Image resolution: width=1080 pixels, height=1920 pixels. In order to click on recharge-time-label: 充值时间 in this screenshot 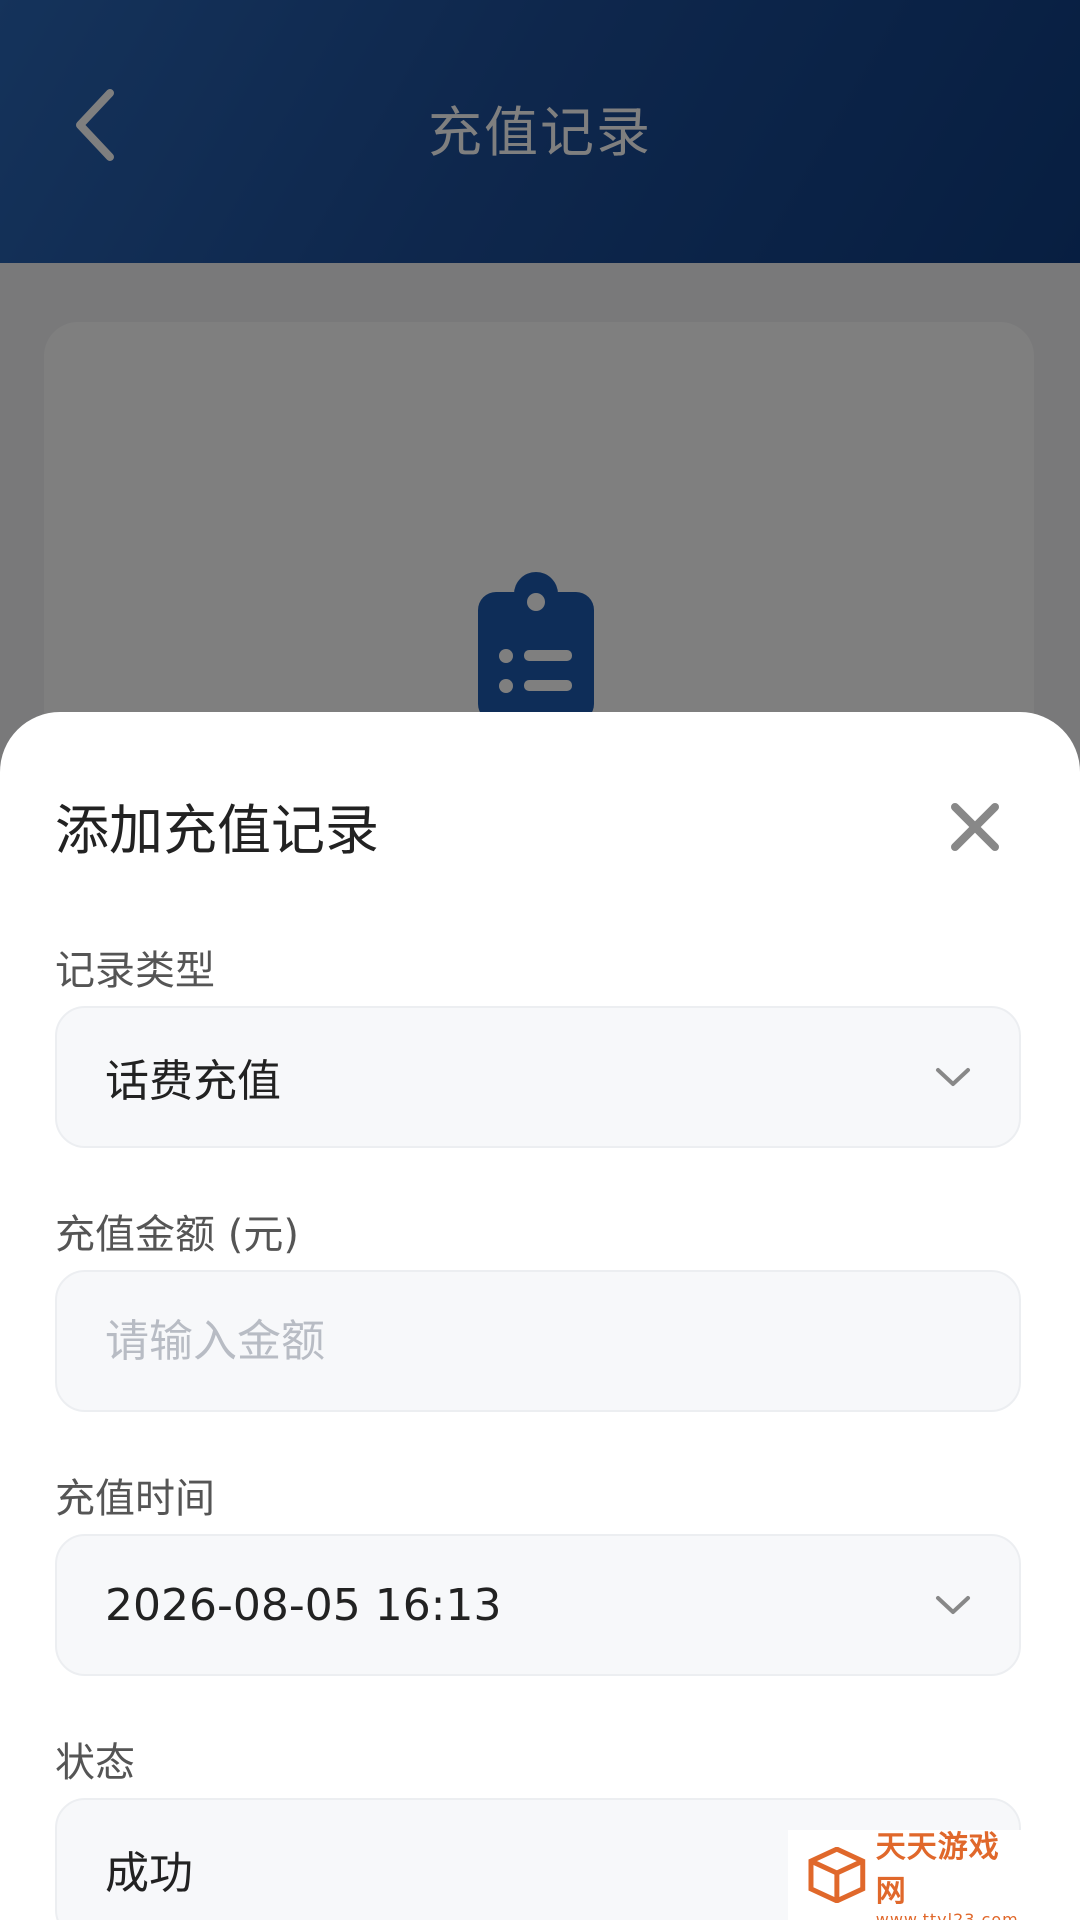, I will do `click(135, 1499)`.